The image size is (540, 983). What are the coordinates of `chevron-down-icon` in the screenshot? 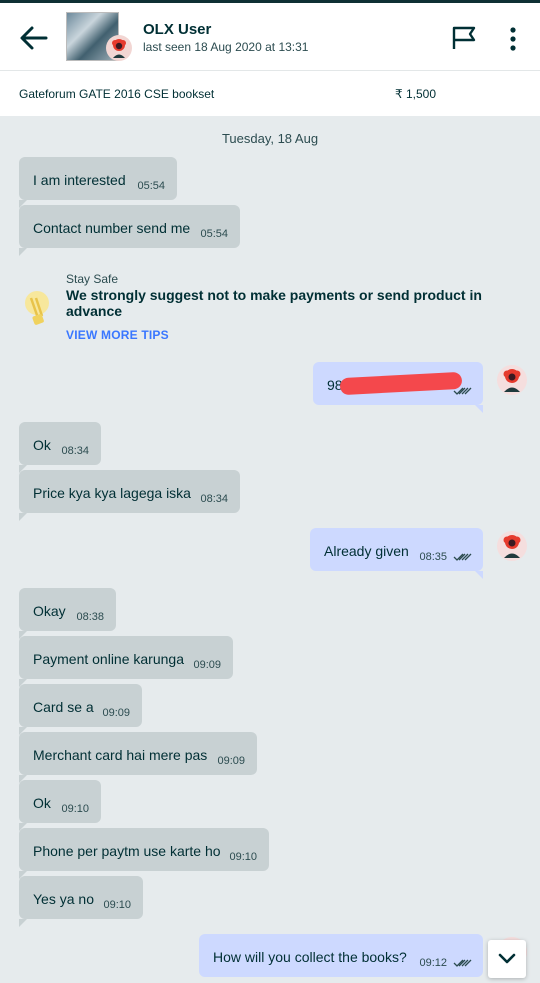 It's located at (507, 958).